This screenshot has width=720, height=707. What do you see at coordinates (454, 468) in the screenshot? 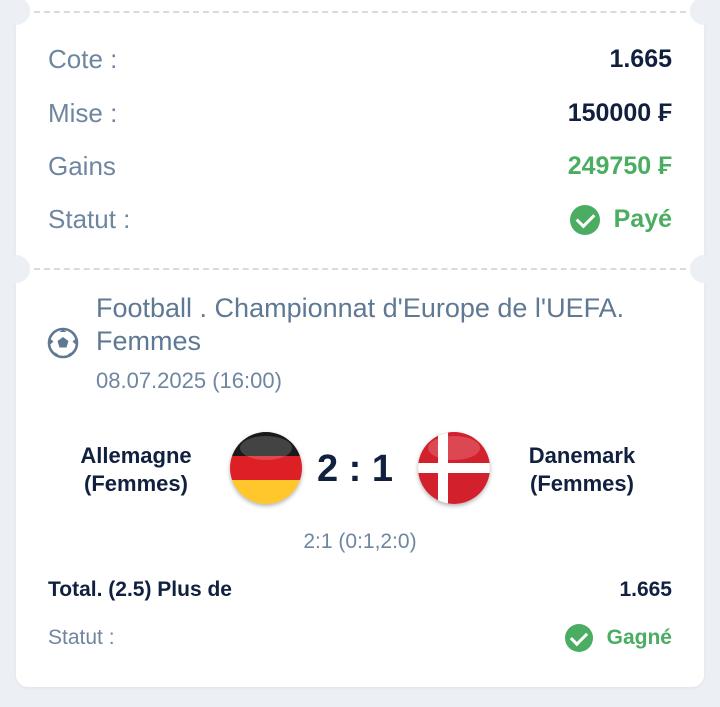
I see `denmark-flag-icon` at bounding box center [454, 468].